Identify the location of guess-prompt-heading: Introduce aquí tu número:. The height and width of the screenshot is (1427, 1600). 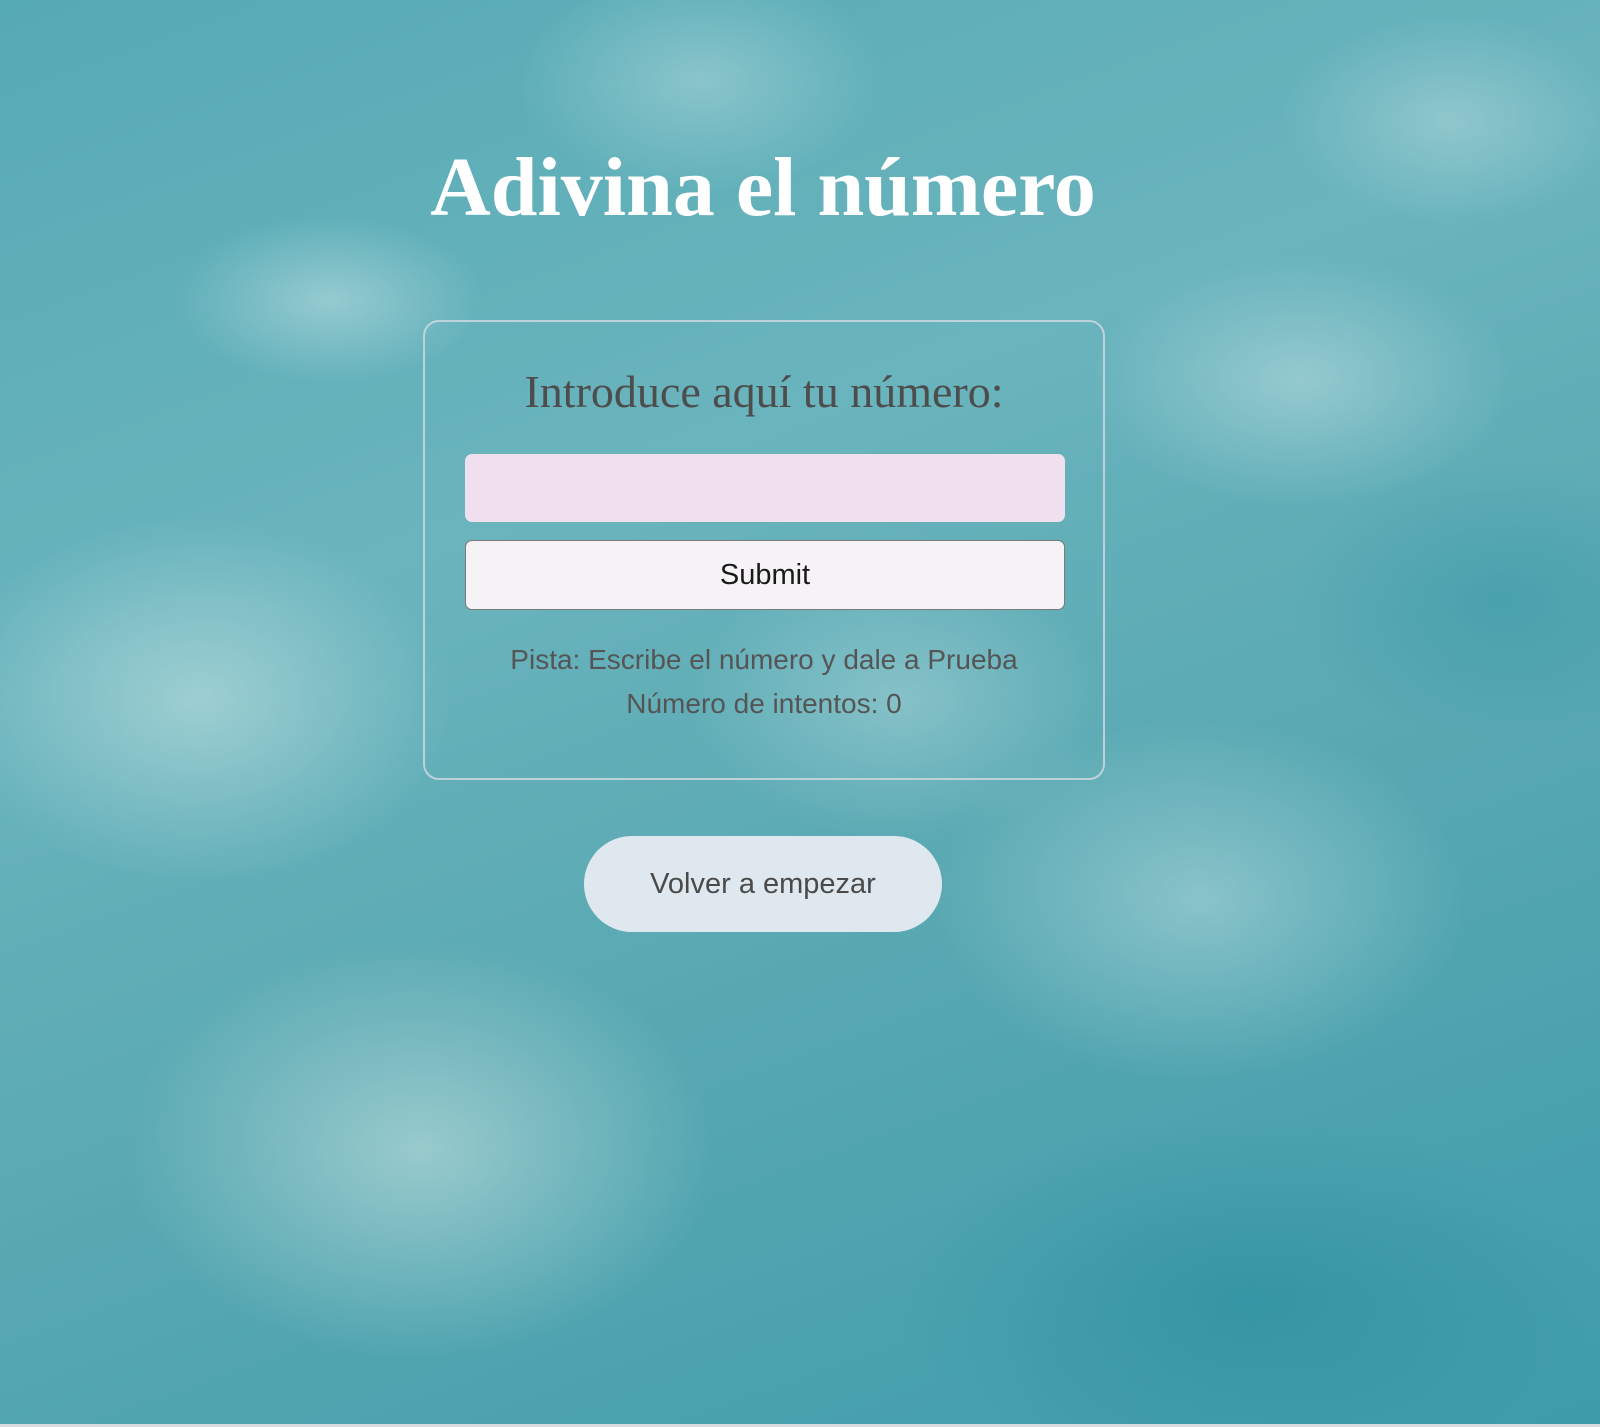
(764, 391).